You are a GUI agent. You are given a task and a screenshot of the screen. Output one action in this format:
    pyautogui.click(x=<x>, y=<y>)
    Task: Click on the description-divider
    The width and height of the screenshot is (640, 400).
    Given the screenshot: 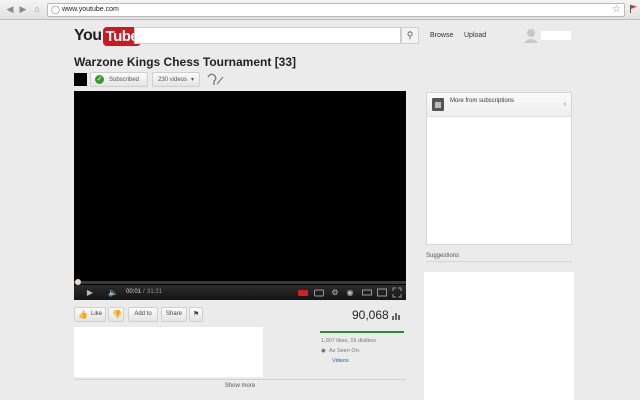 What is the action you would take?
    pyautogui.click(x=240, y=379)
    